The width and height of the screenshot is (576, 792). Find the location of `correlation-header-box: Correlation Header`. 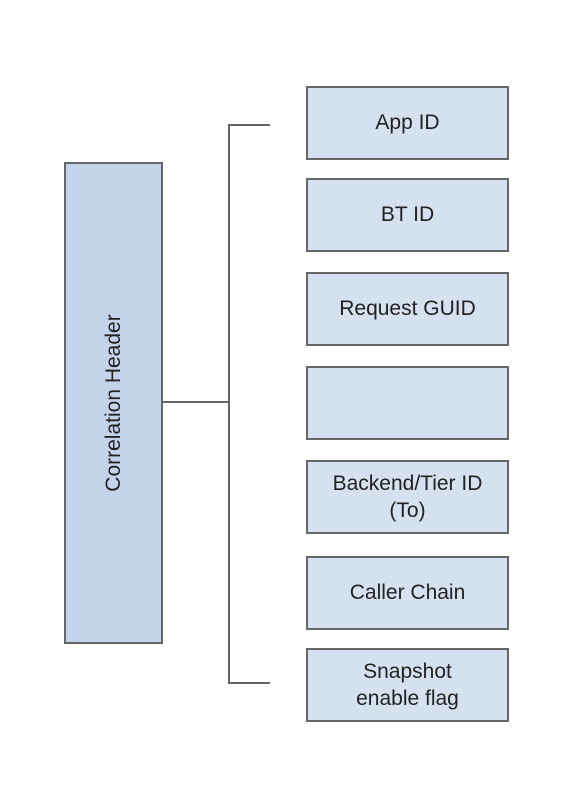

correlation-header-box: Correlation Header is located at coordinates (113, 403).